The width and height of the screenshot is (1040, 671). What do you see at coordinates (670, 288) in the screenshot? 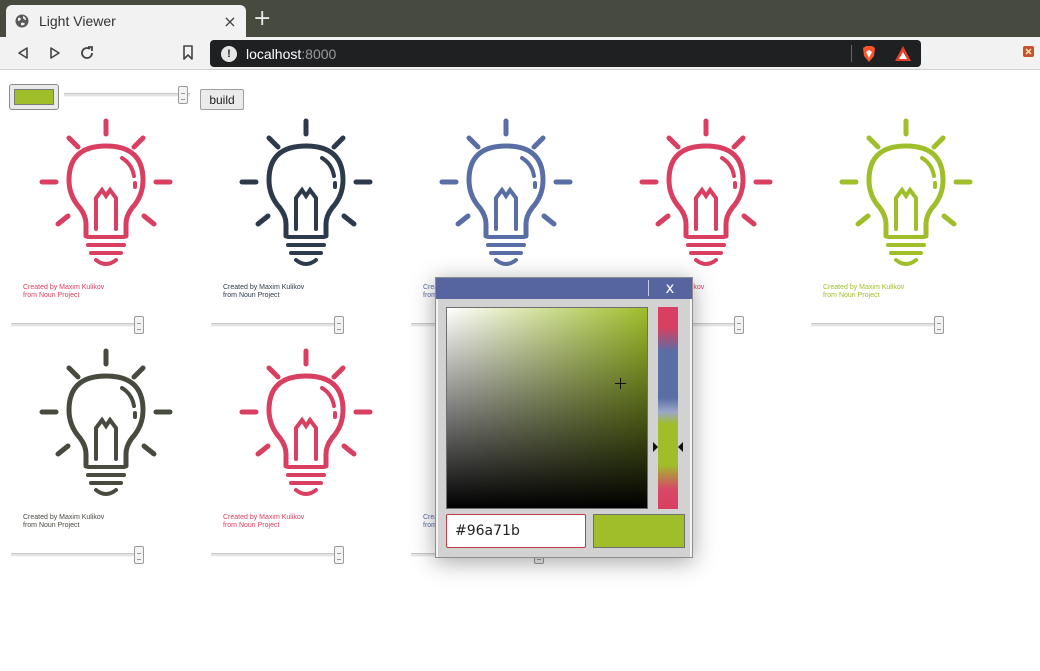
I see `picker-close-button: x` at bounding box center [670, 288].